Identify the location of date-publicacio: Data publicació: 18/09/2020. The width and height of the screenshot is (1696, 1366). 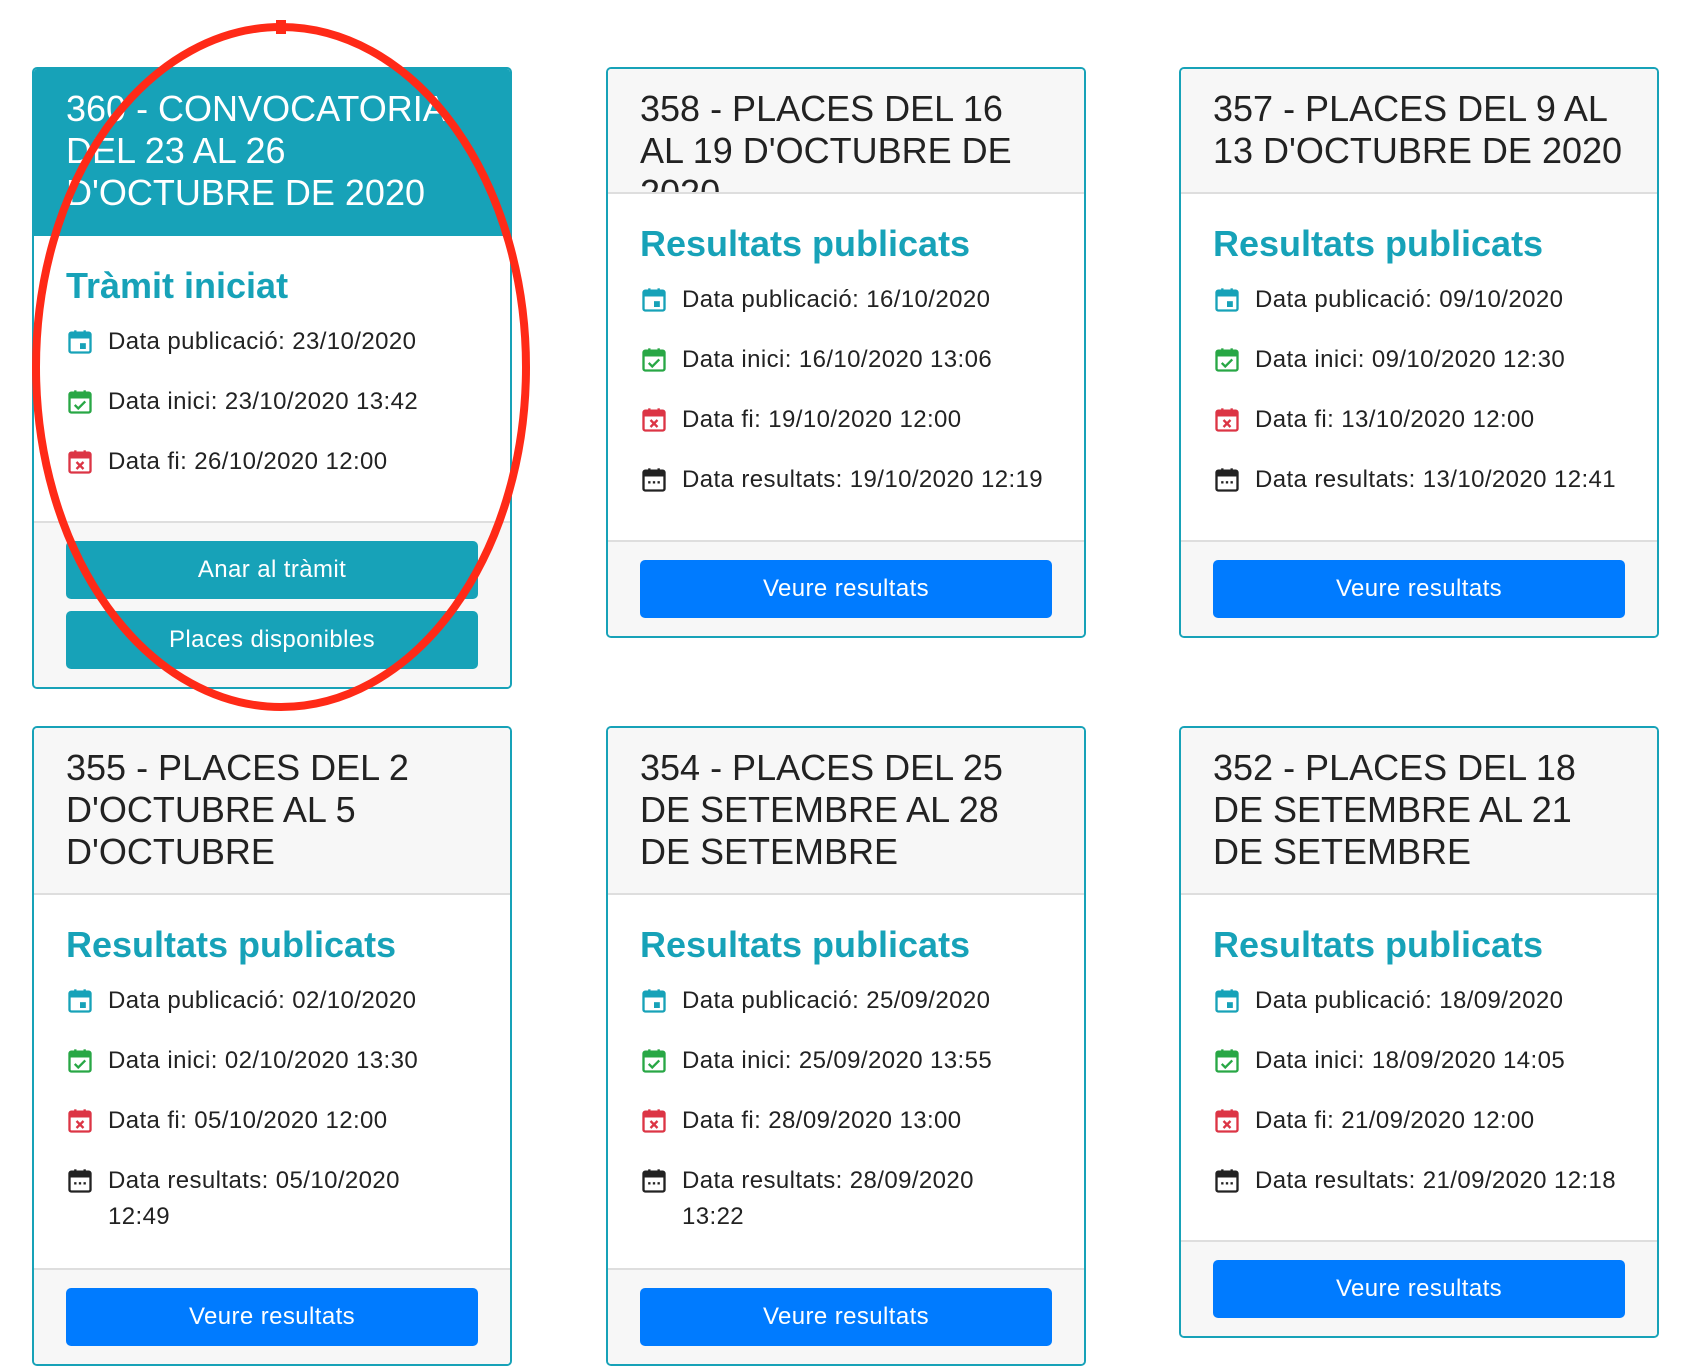
(1419, 1001).